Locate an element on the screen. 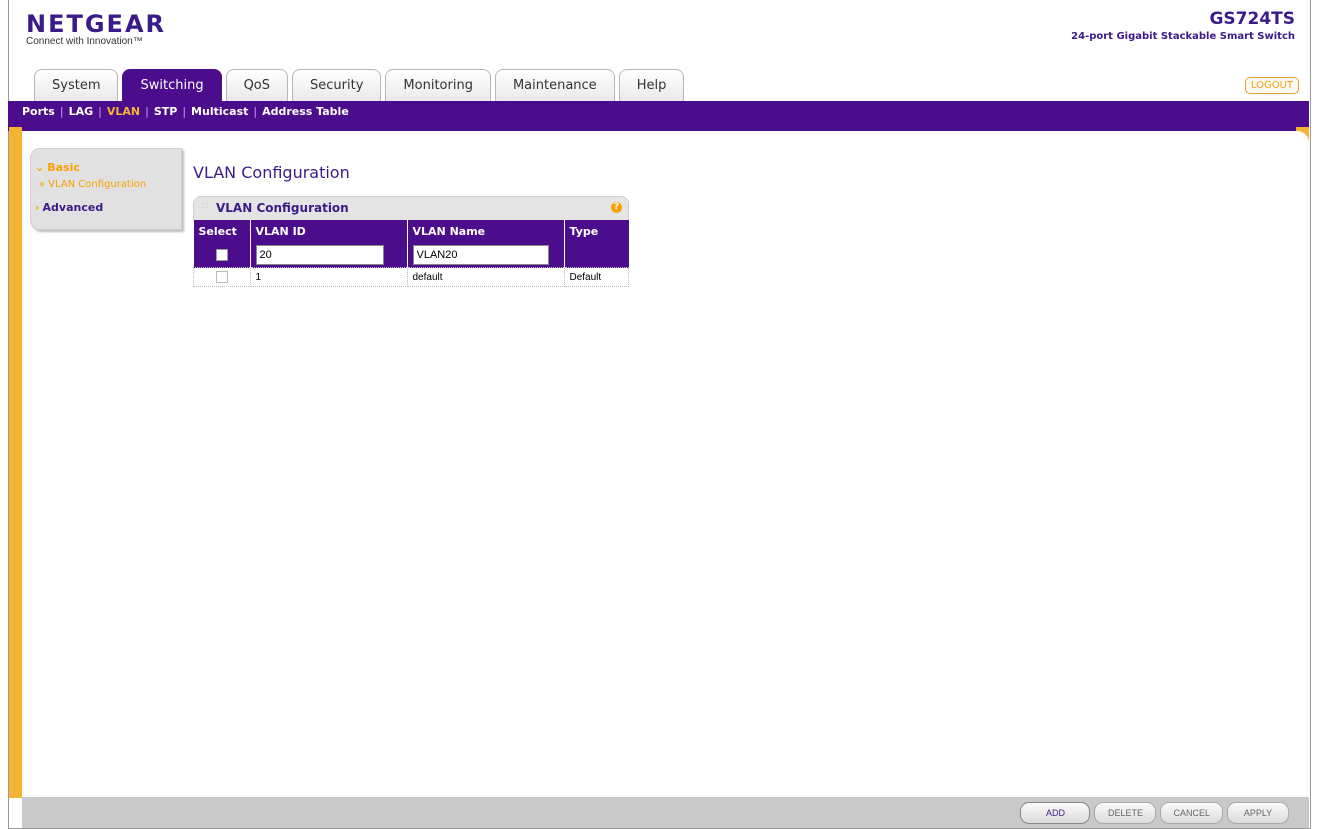 This screenshot has height=829, width=1317. row-select-cell is located at coordinates (222, 277).